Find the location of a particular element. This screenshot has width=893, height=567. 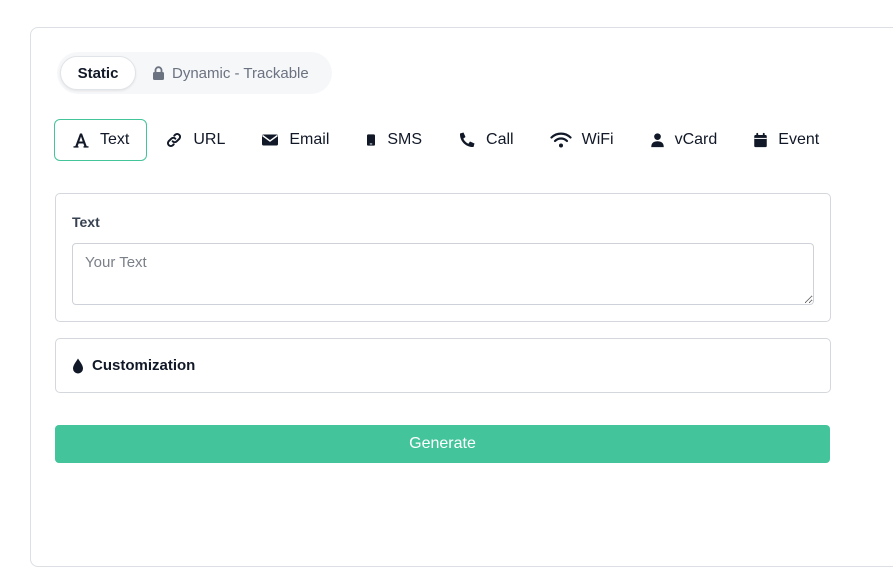

lock-icon is located at coordinates (158, 73).